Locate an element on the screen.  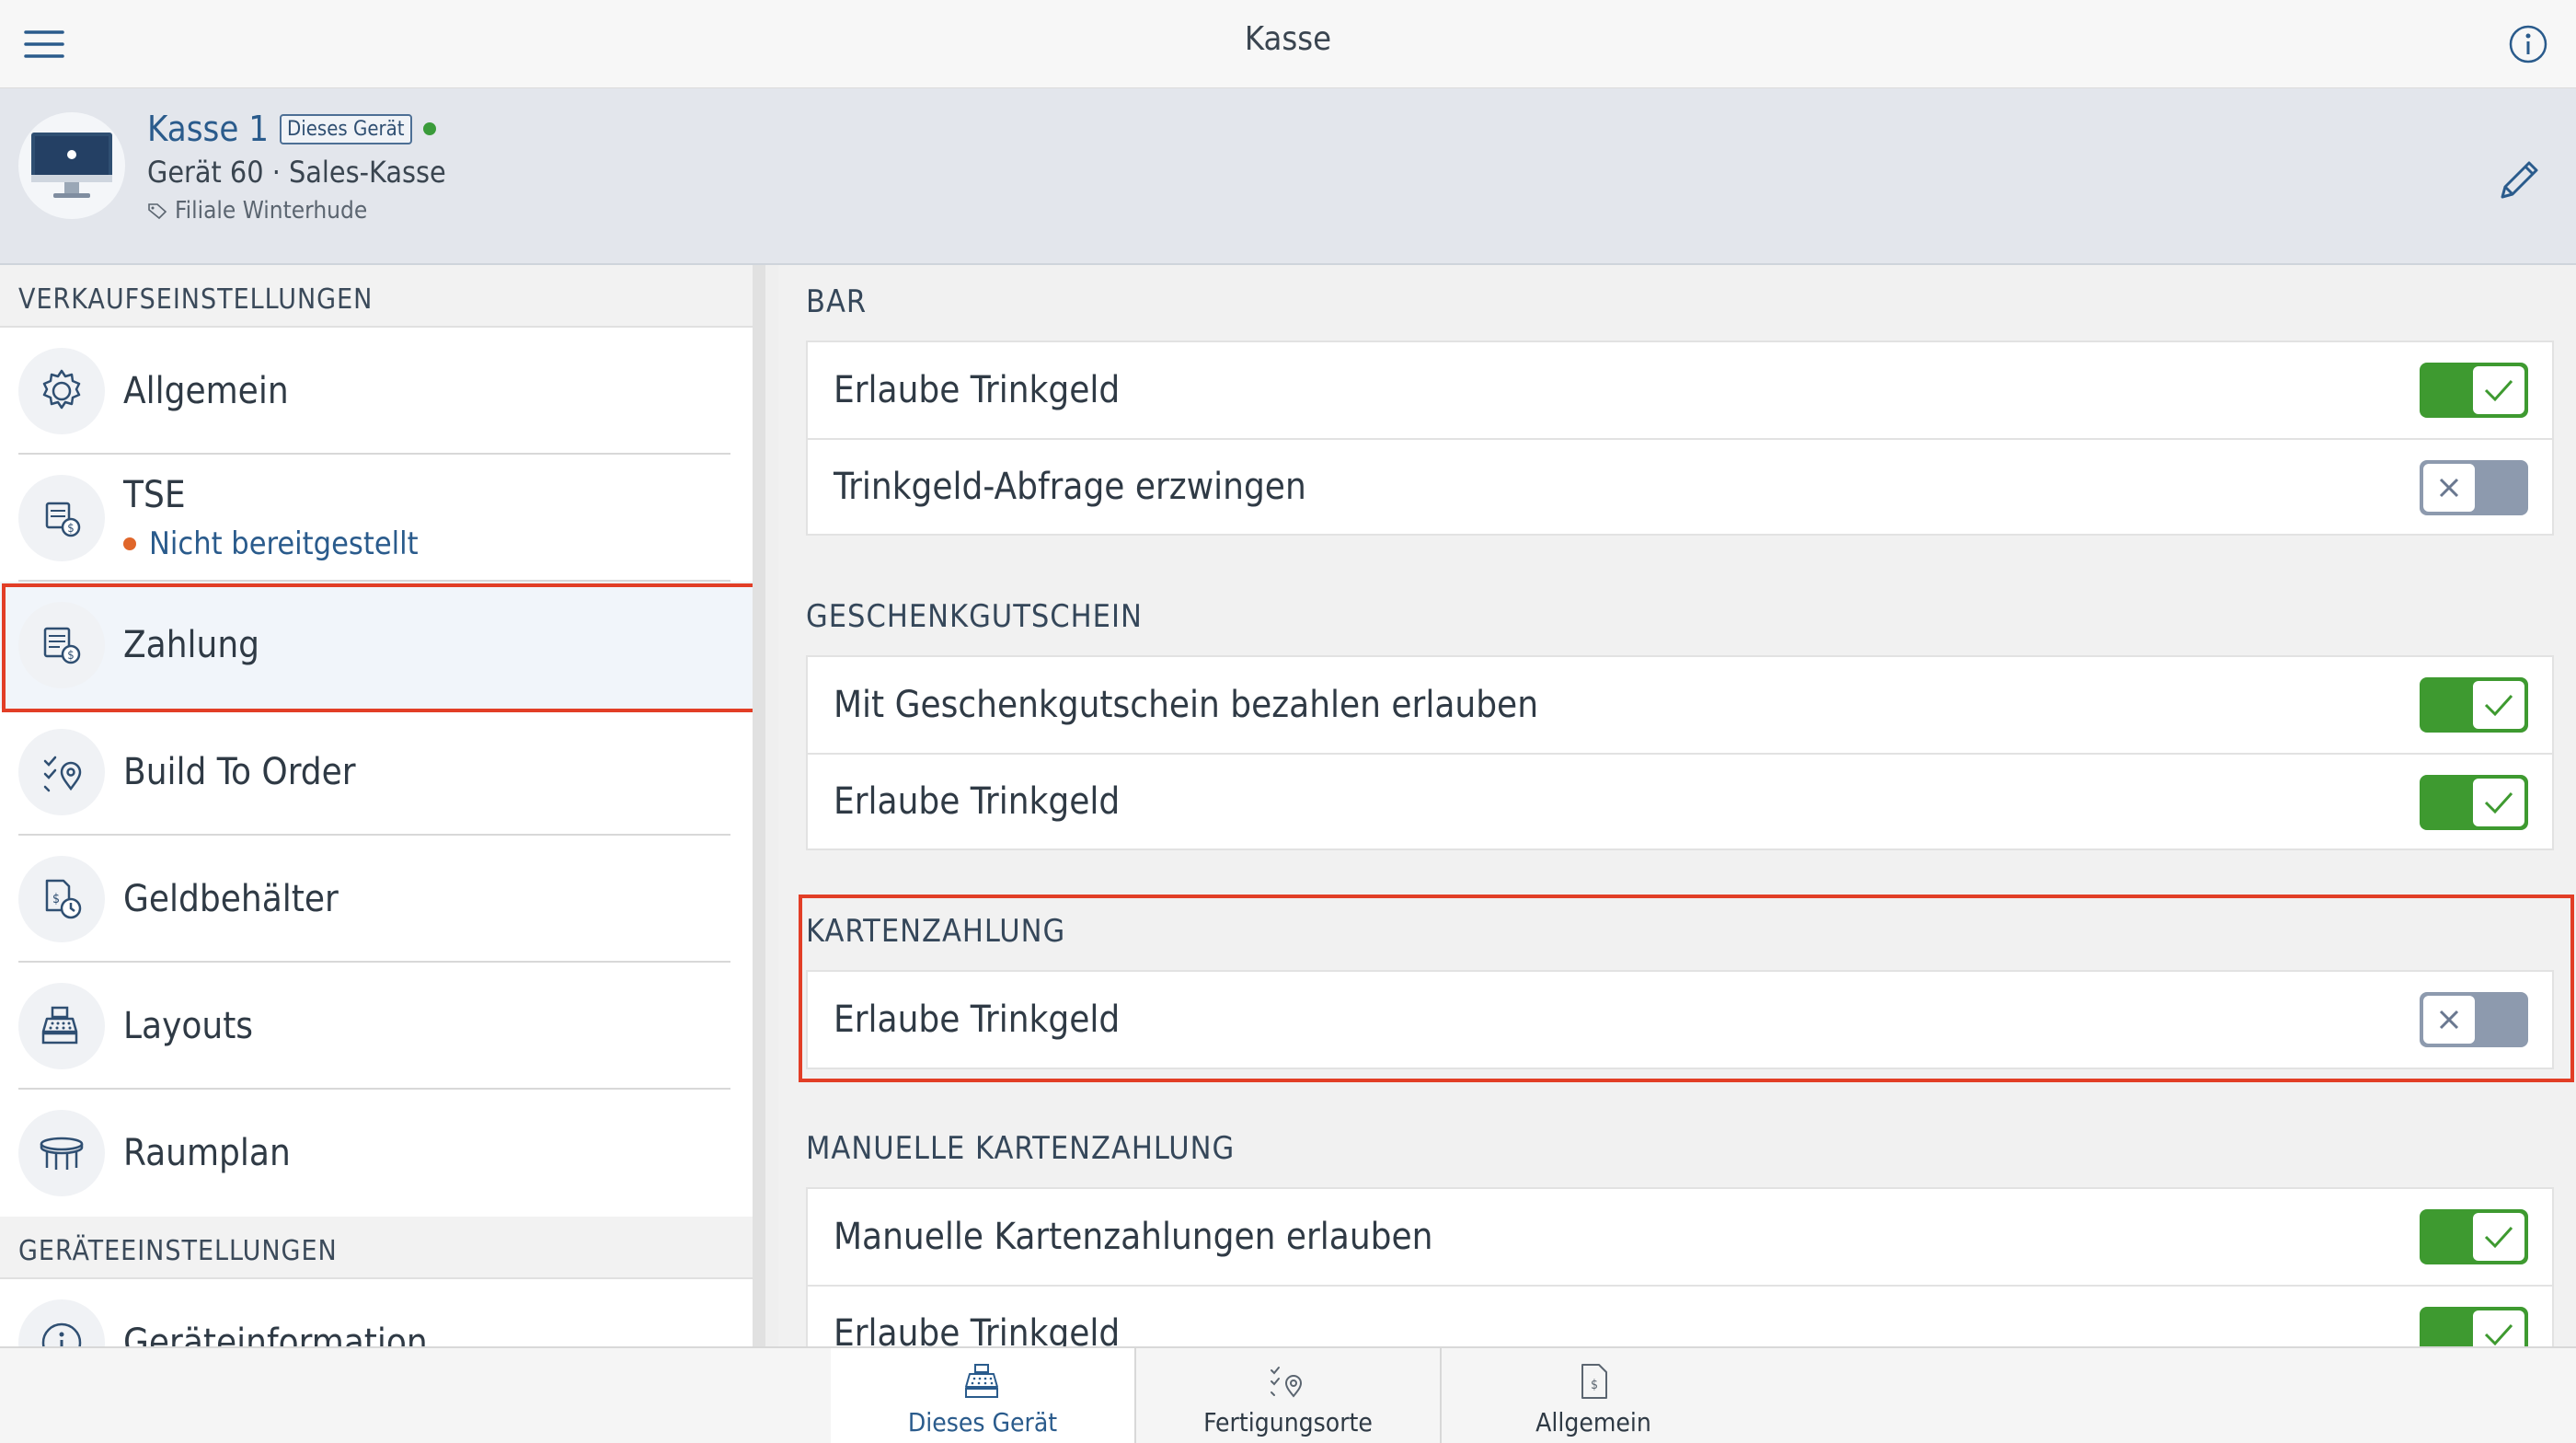
online-status-dot is located at coordinates (429, 128).